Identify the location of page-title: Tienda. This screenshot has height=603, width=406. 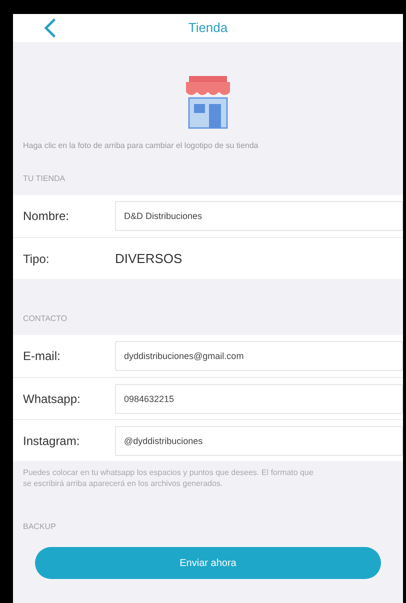
(208, 28).